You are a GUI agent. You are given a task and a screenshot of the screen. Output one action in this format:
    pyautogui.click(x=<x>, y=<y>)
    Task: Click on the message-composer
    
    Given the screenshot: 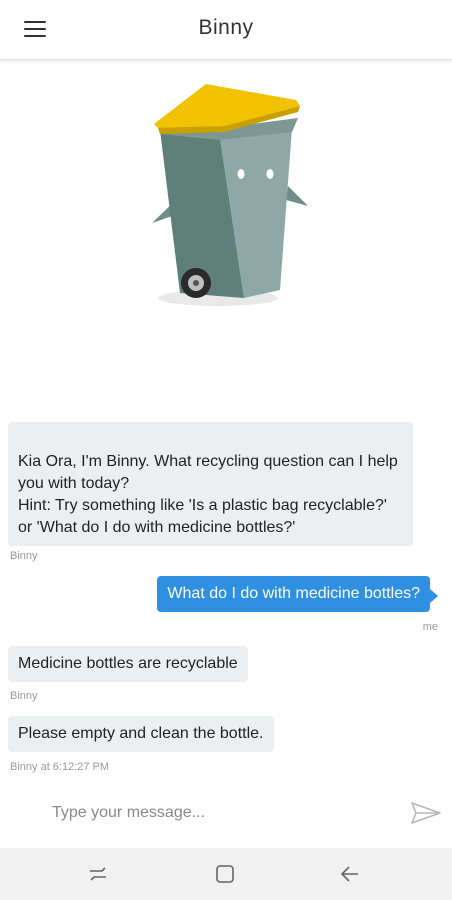 What is the action you would take?
    pyautogui.click(x=226, y=813)
    